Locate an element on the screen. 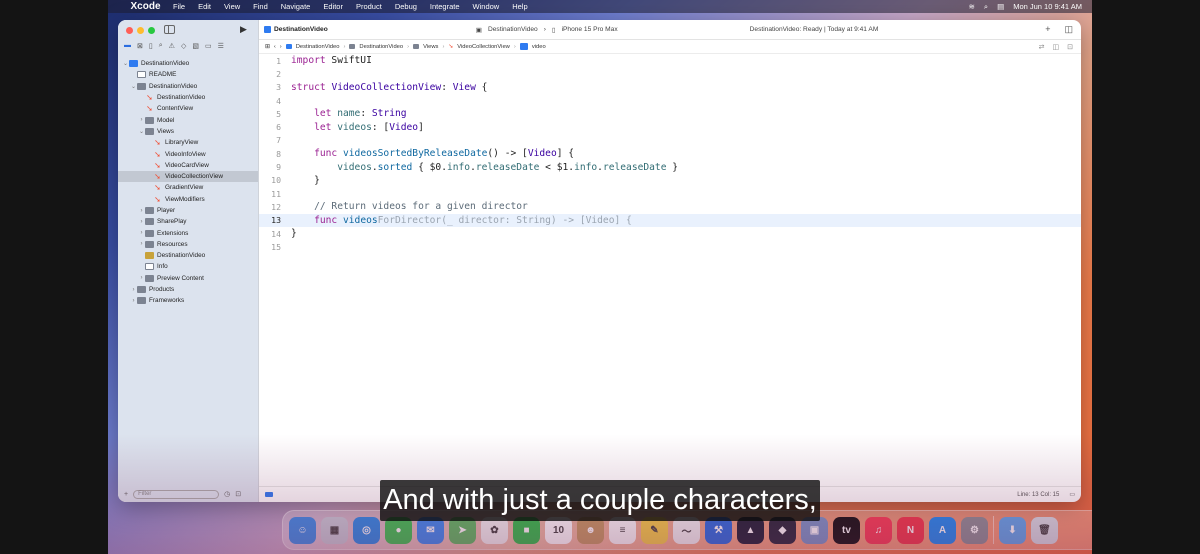 This screenshot has width=1200, height=554. trash-icon: 🗑 is located at coordinates (1044, 530).